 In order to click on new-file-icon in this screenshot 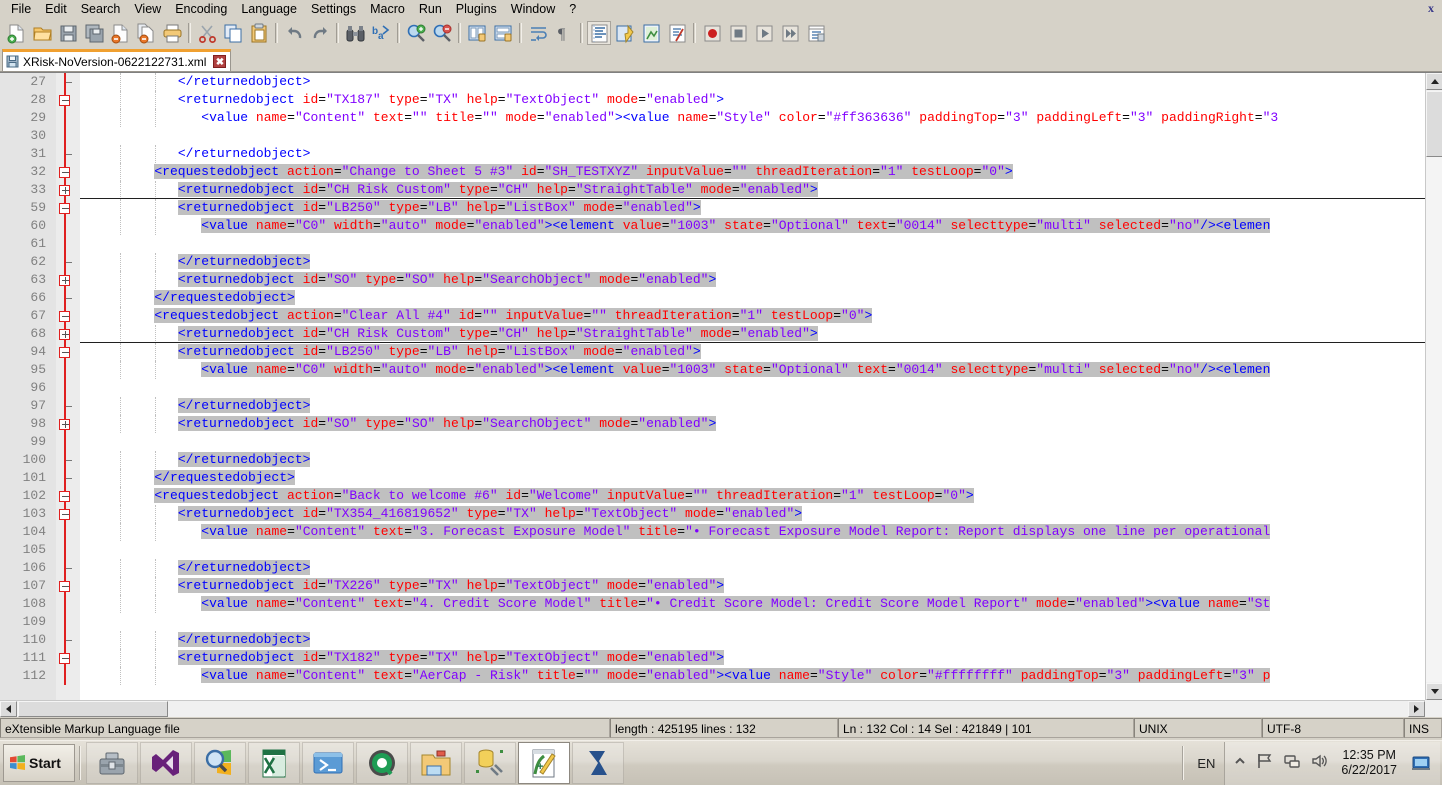, I will do `click(16, 33)`.